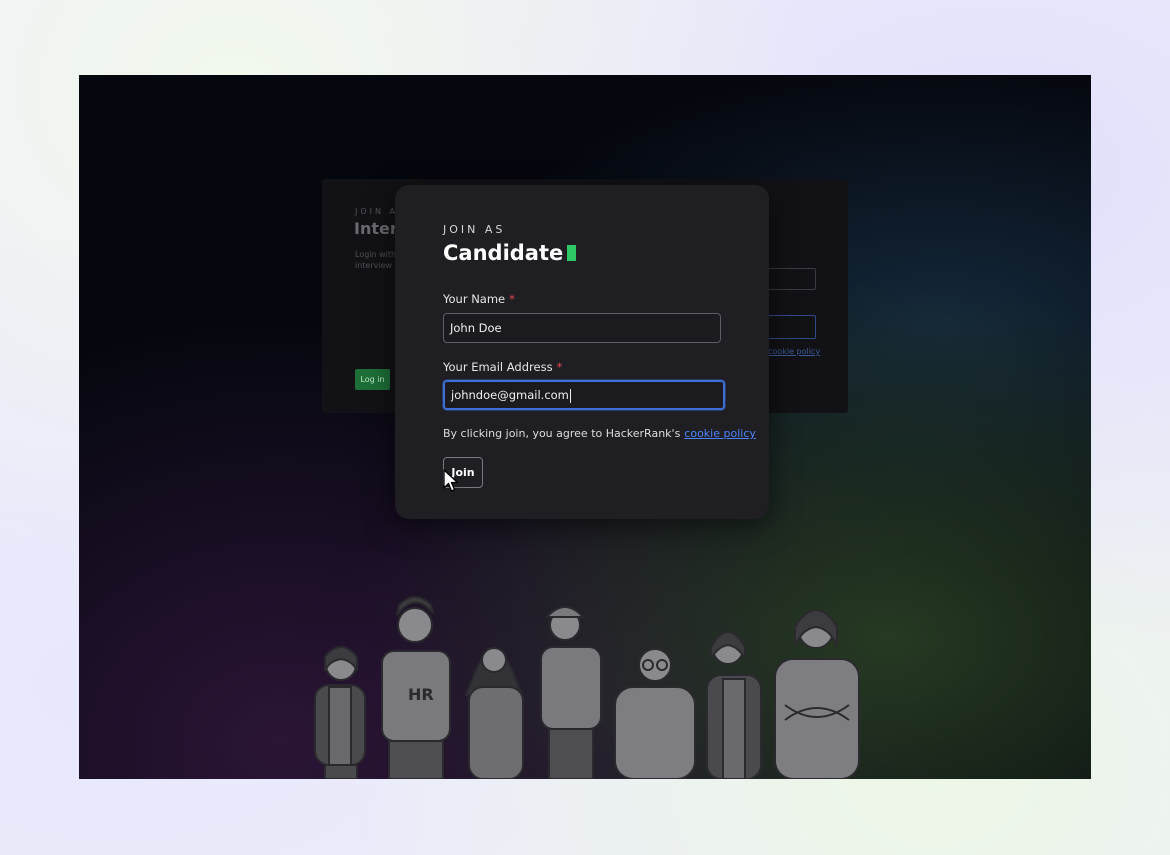 The image size is (1170, 855). I want to click on email-input-value: johndoe@gmail.com, so click(510, 395).